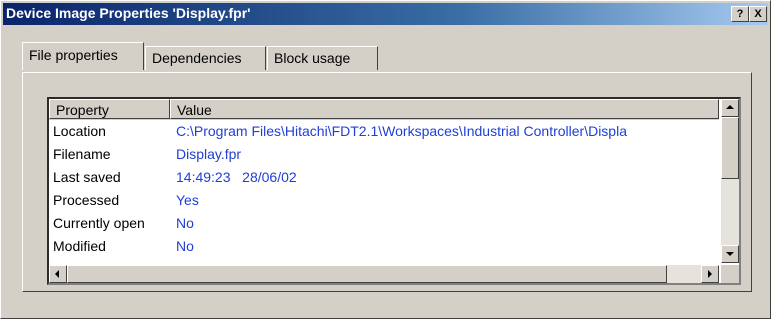 Image resolution: width=771 pixels, height=319 pixels. Describe the element at coordinates (367, 274) in the screenshot. I see `horizontal-scroll-thumb` at that location.